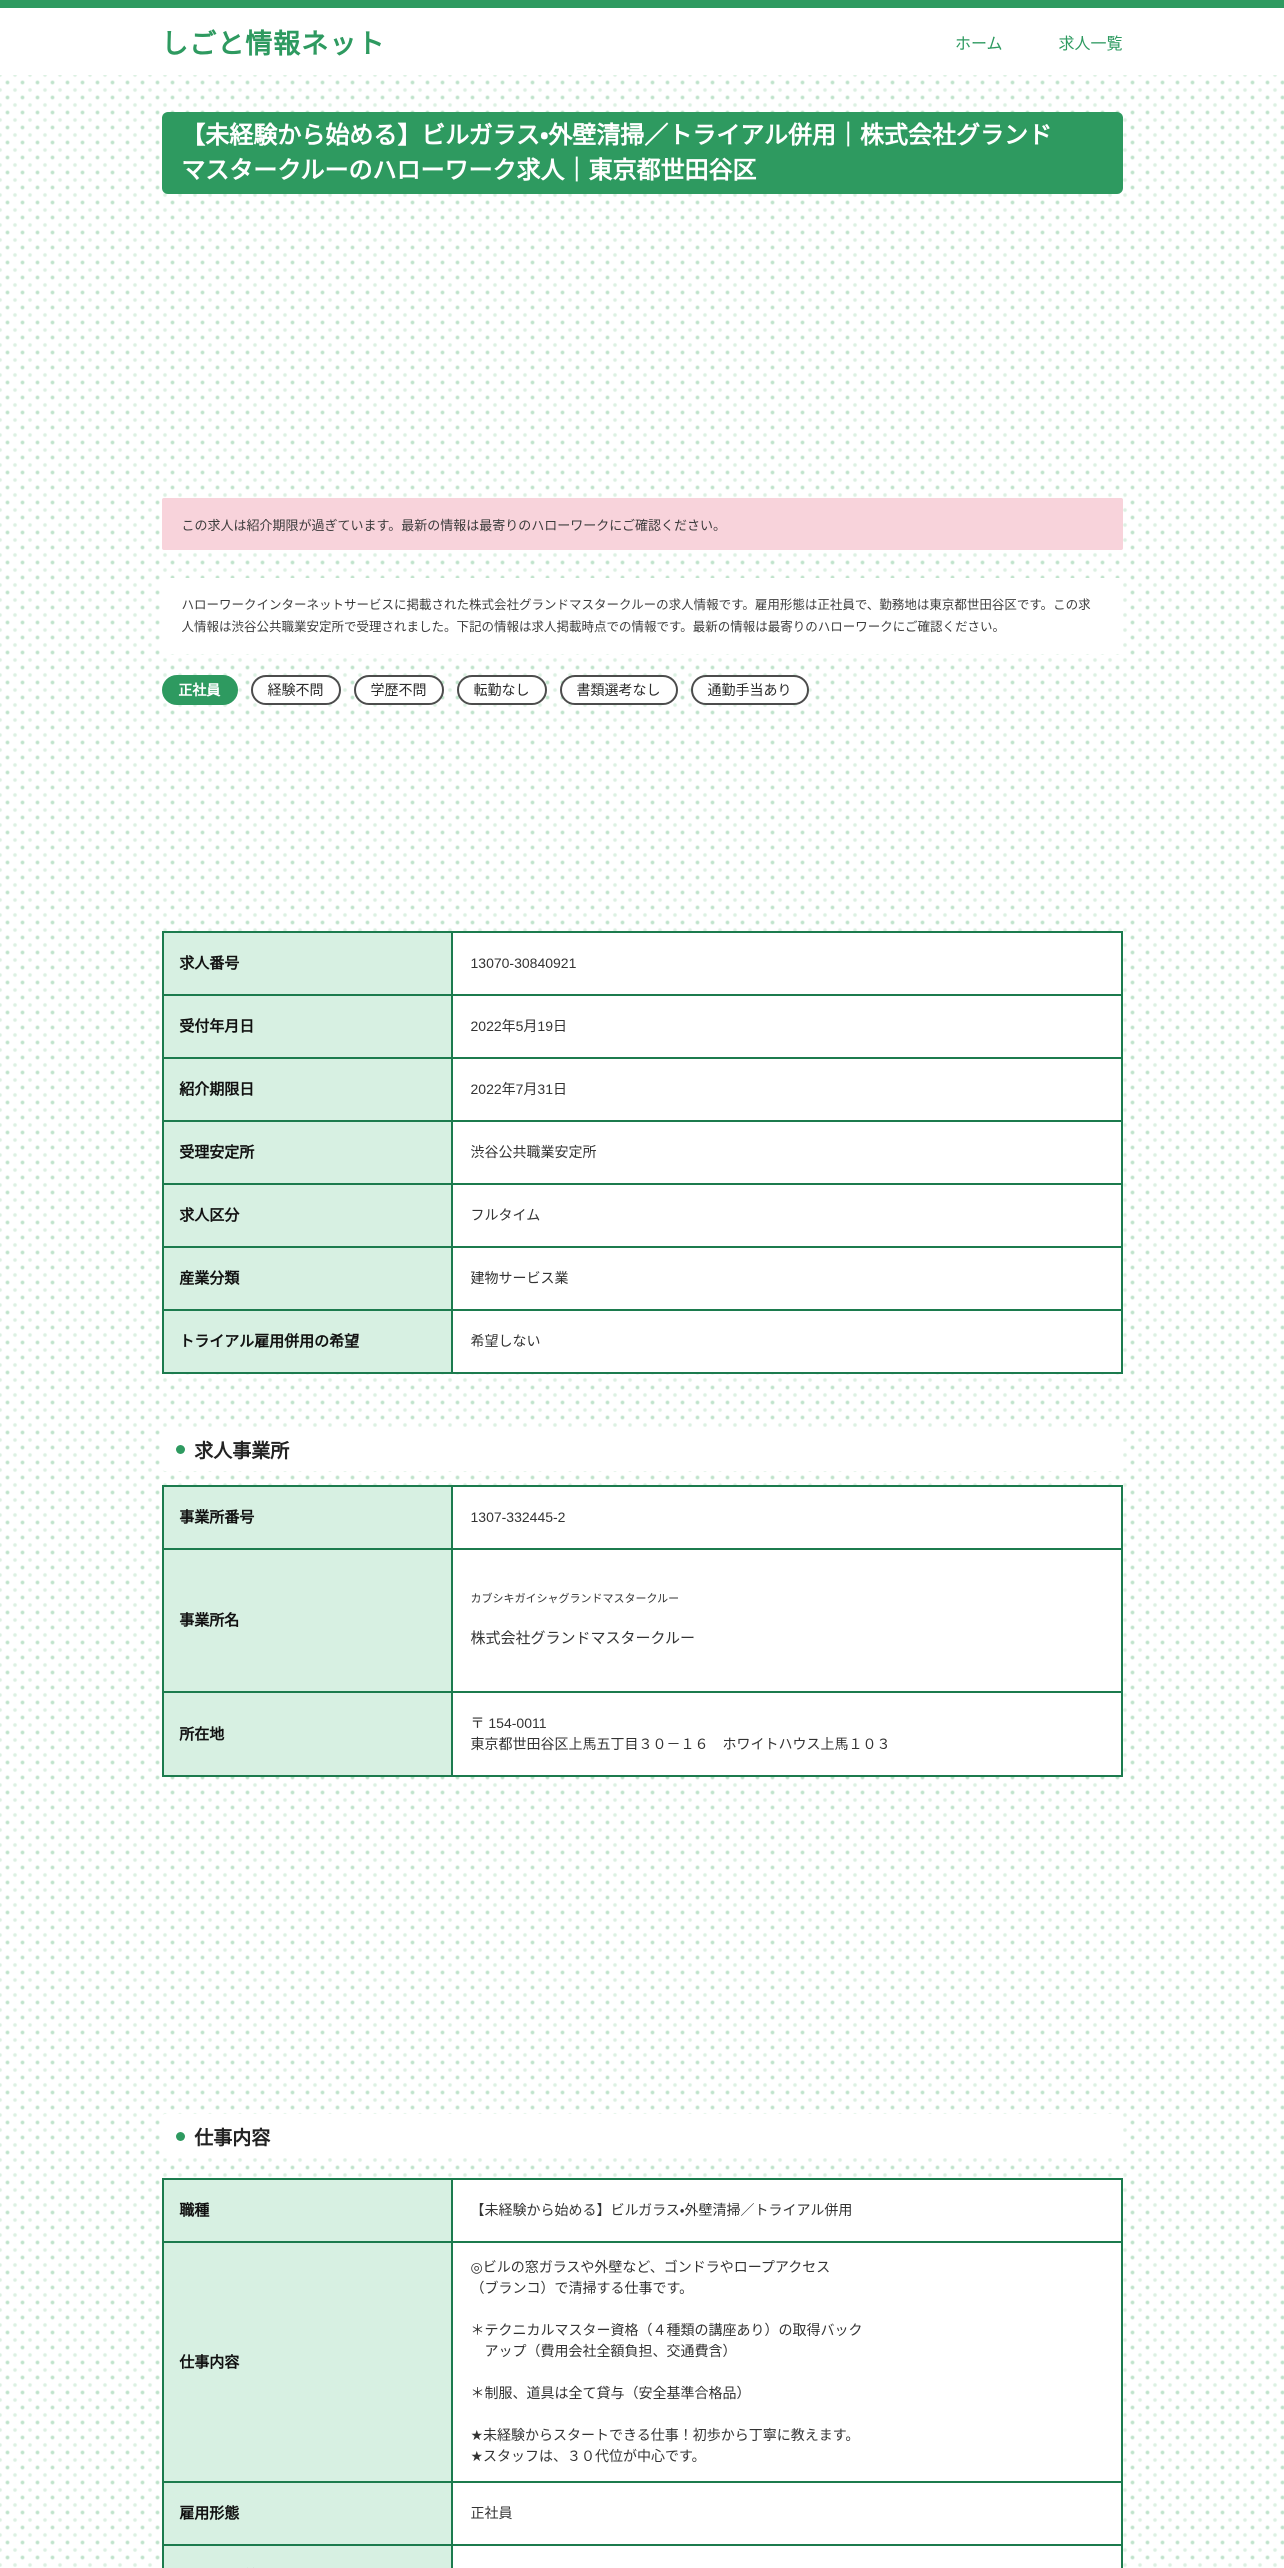 The width and height of the screenshot is (1284, 2568). Describe the element at coordinates (786, 1215) in the screenshot. I see `row-value: フルタイム` at that location.